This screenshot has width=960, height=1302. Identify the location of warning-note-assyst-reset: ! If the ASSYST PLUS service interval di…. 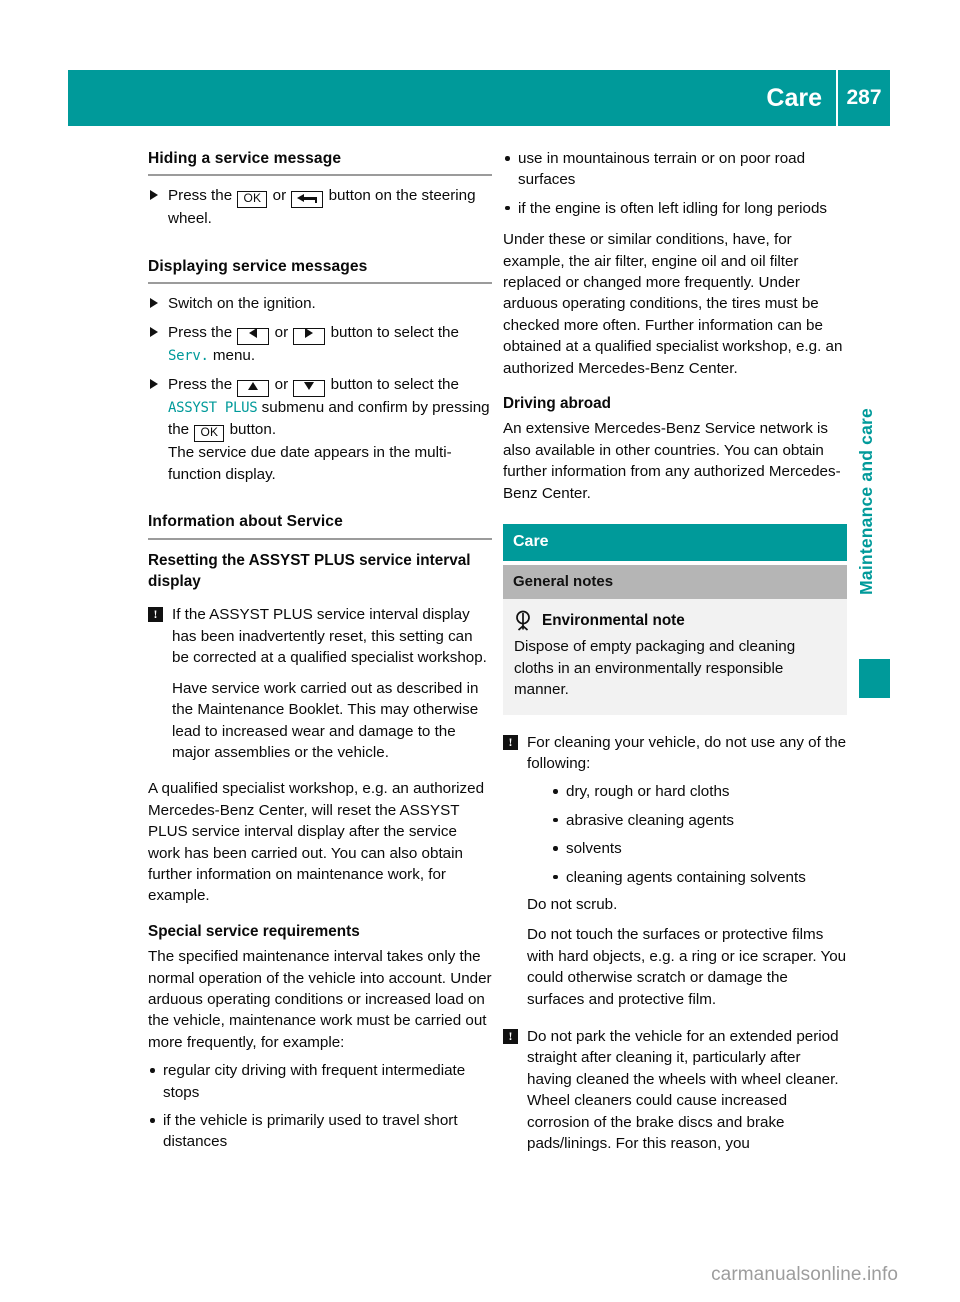
(320, 683).